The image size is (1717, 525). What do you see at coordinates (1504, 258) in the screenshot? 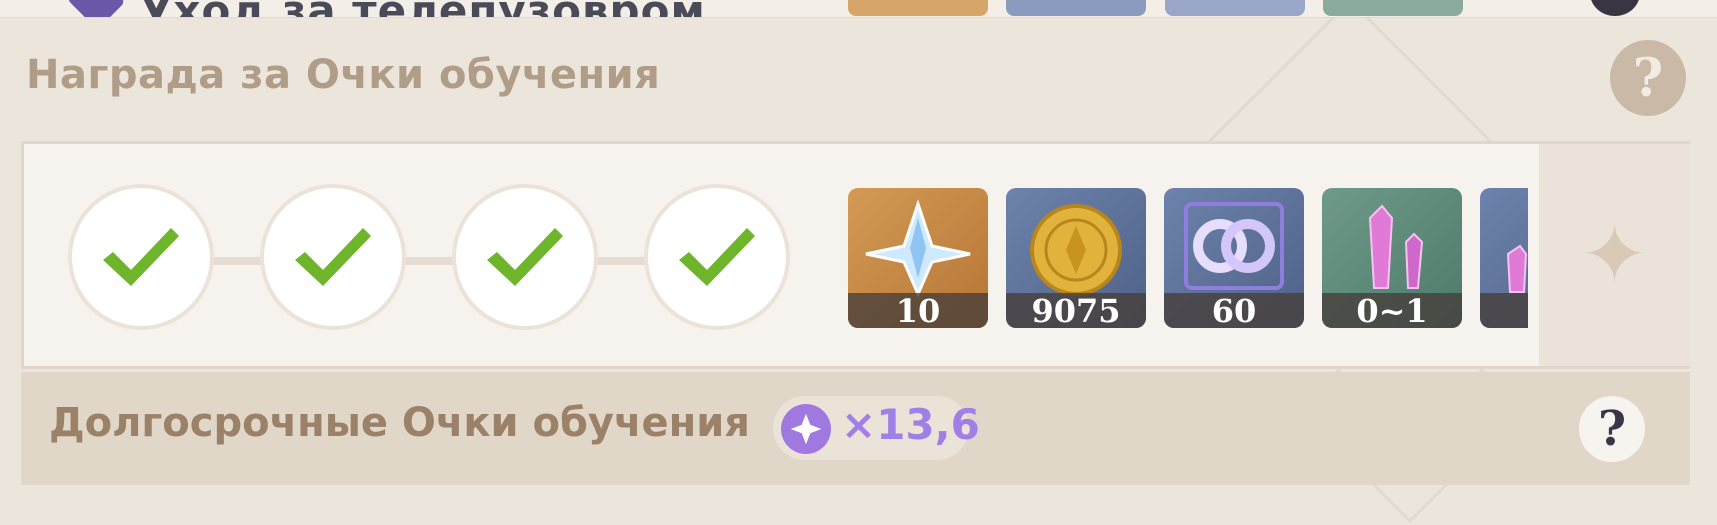
I see `reward-tile: 1` at bounding box center [1504, 258].